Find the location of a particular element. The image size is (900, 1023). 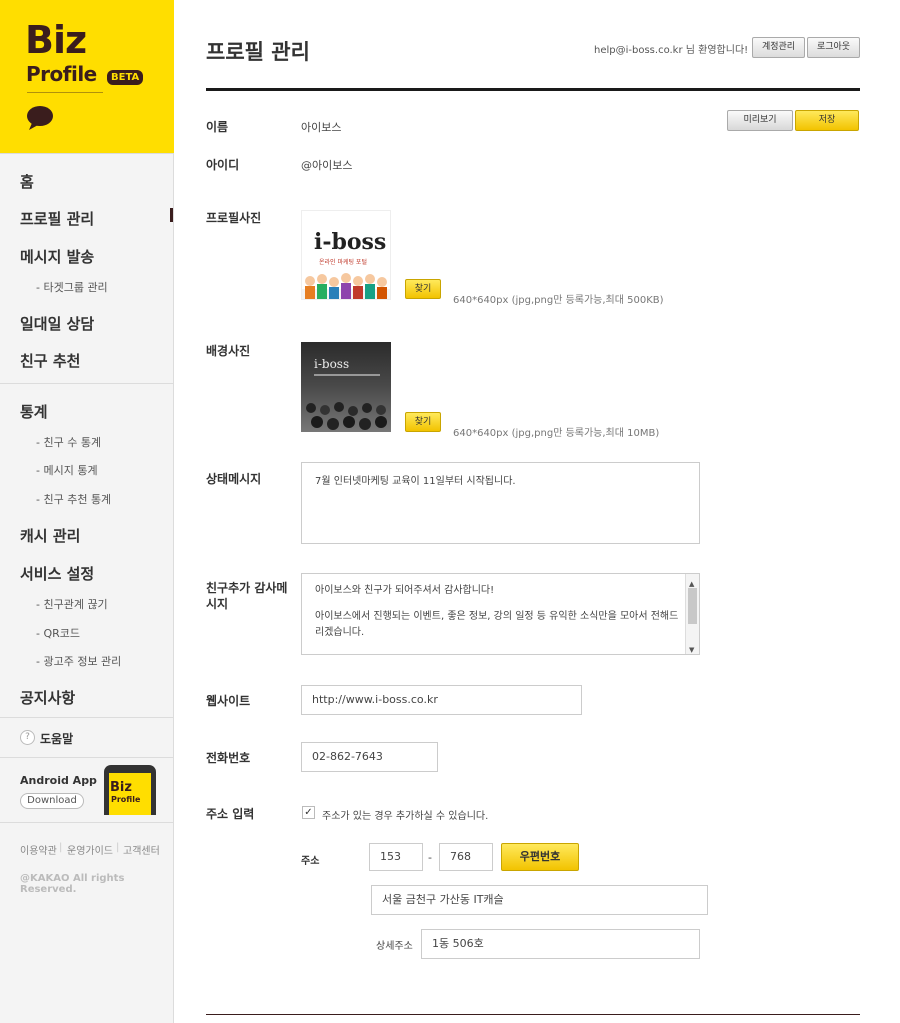

phone-icon: Biz Profile is located at coordinates (130, 790).